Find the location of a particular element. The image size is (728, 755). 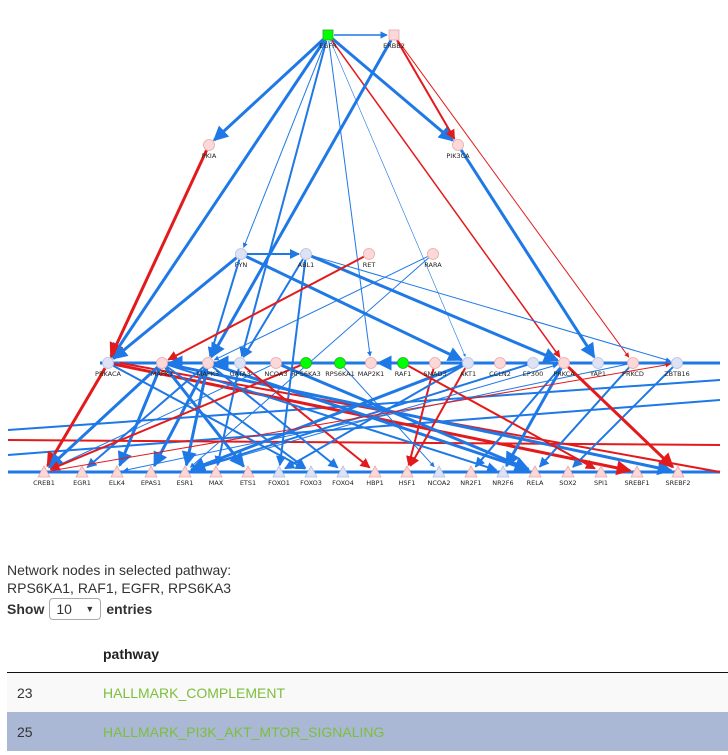

edge-egfr-gata3 is located at coordinates (283, 199).